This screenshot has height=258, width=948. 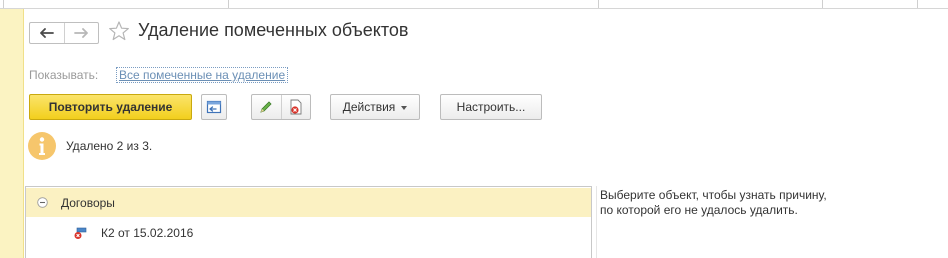 I want to click on arrow-right-icon, so click(x=81, y=33).